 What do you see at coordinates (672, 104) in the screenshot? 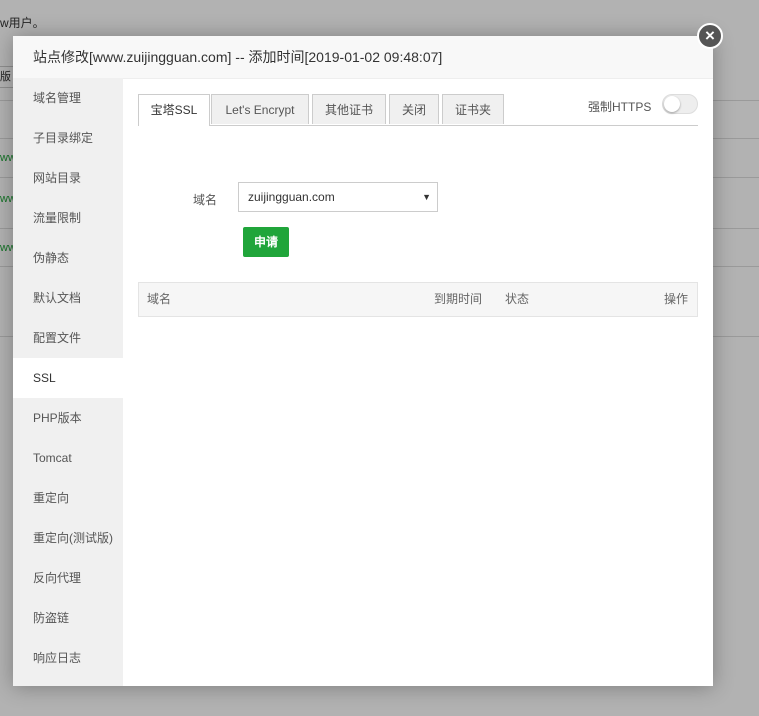
I see `toggle-knob` at bounding box center [672, 104].